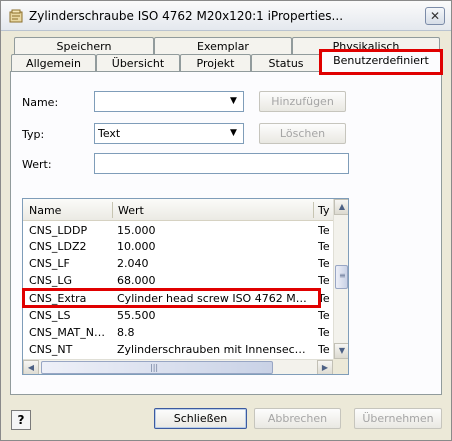 The height and width of the screenshot is (441, 452). I want to click on column-header-type: Ty, so click(324, 210).